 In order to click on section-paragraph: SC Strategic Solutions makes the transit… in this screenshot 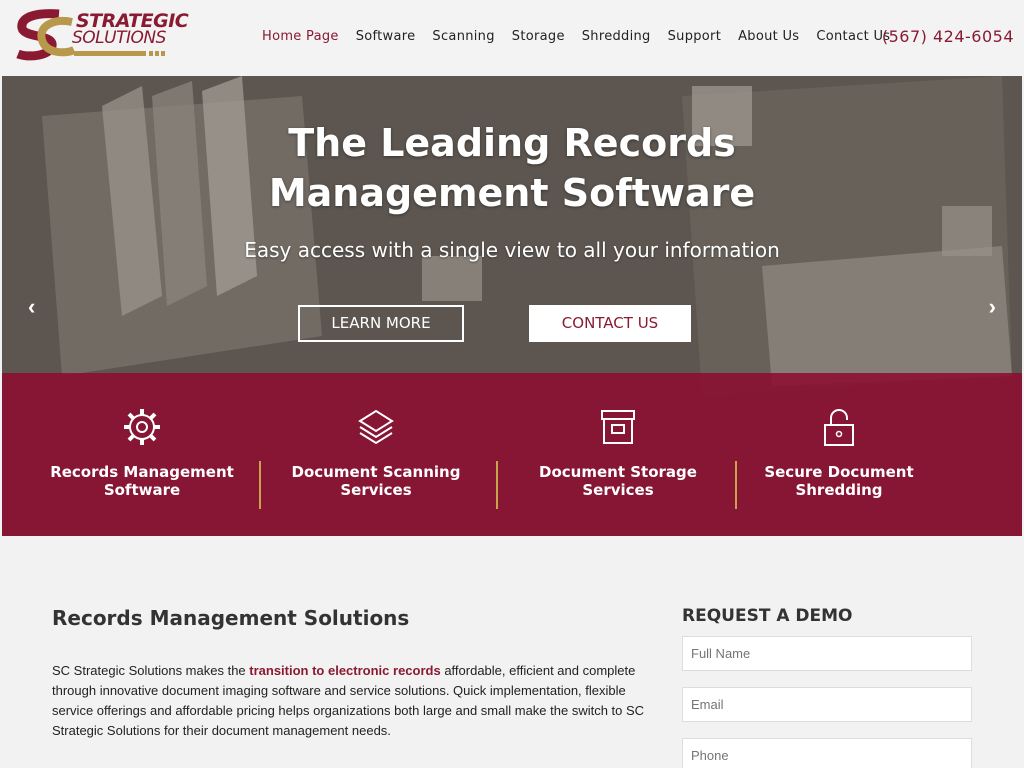, I will do `click(352, 701)`.